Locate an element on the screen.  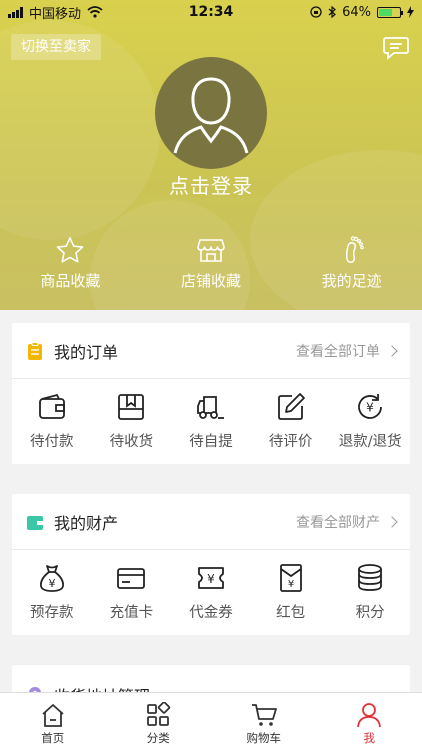
asset-label: 充值卡 is located at coordinates (131, 613).